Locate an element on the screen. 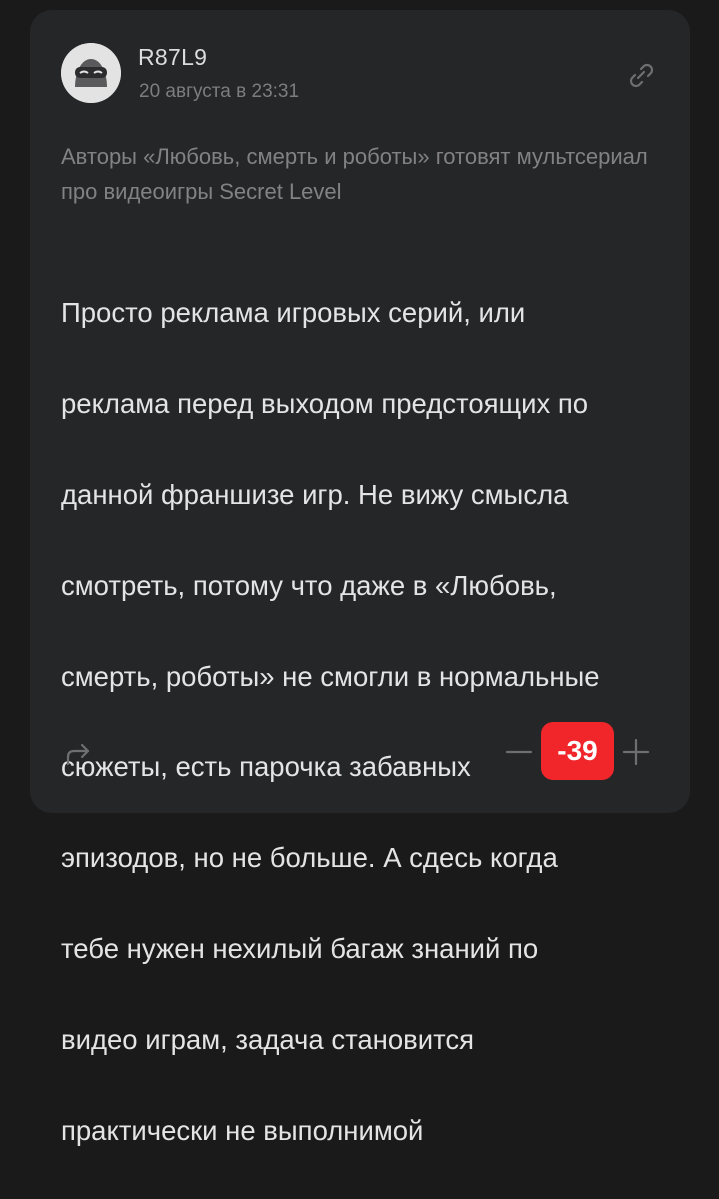  share-arrow-icon is located at coordinates (78, 754).